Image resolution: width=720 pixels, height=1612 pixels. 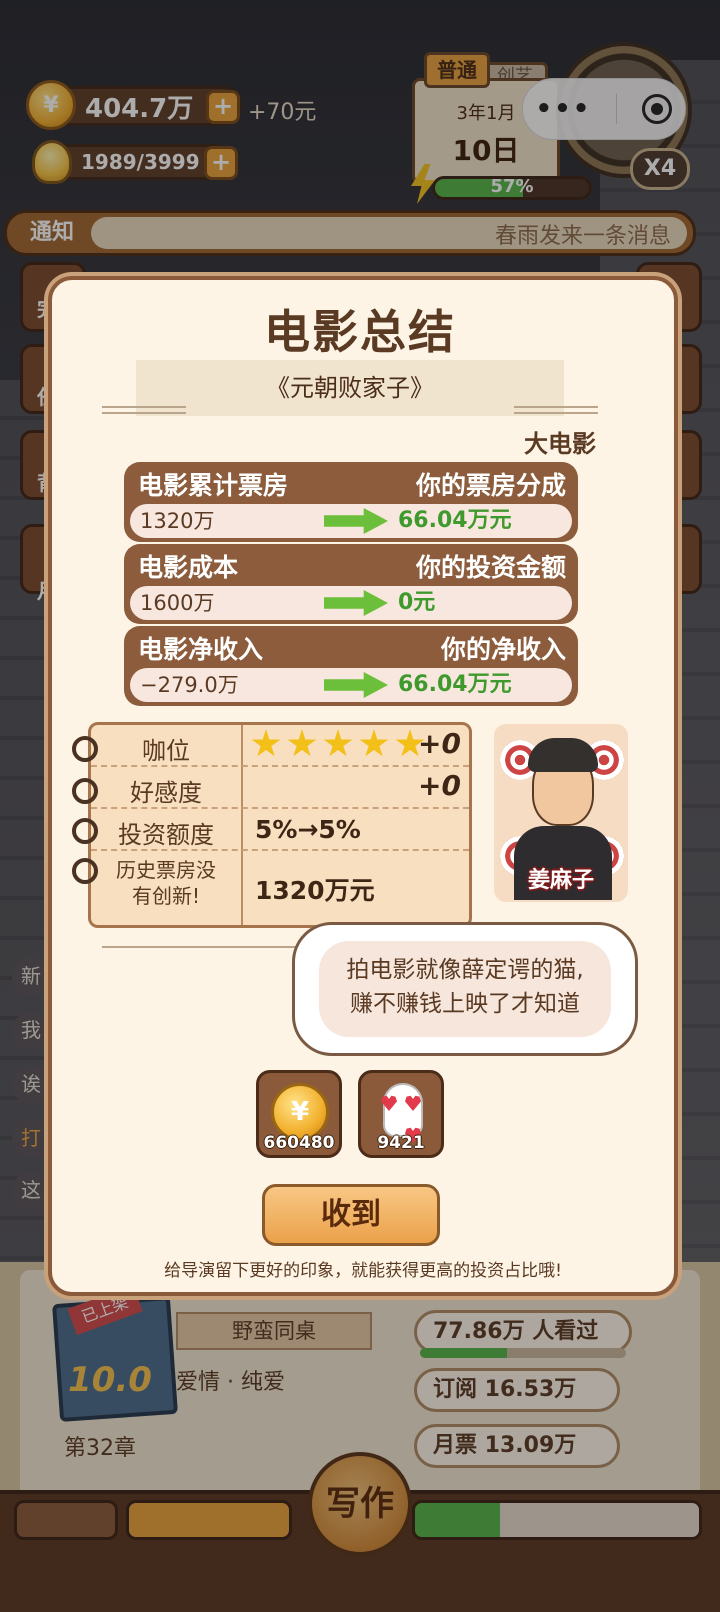 I want to click on speech-bubble: 拍电影就像薛定谔的猫, 赚不赚钱上映了才知道, so click(x=465, y=989).